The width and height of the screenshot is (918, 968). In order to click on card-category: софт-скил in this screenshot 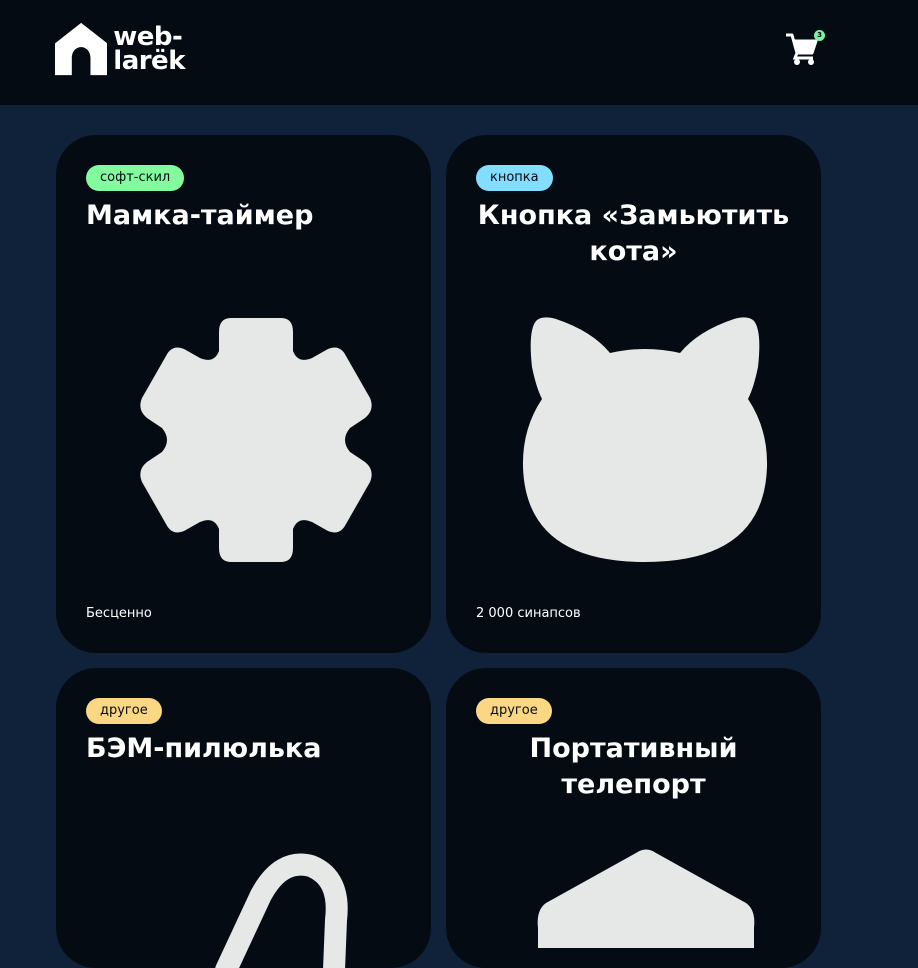, I will do `click(135, 178)`.